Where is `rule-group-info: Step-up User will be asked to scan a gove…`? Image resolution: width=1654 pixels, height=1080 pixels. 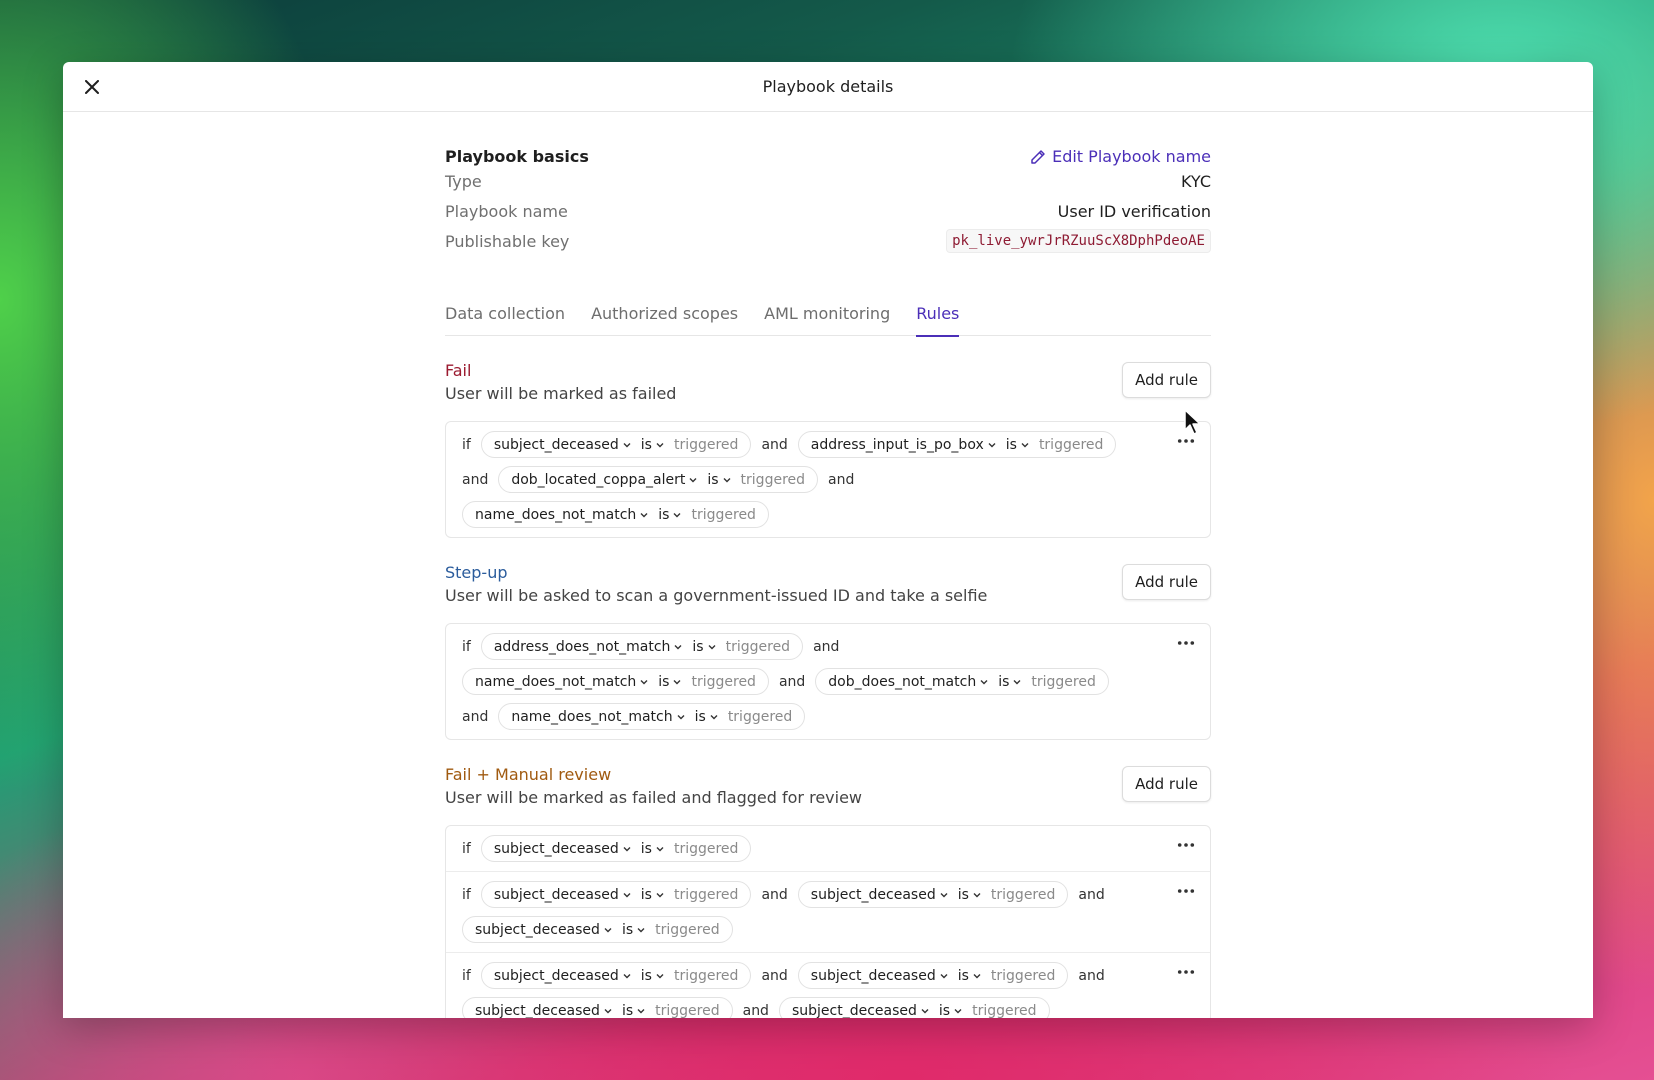 rule-group-info: Step-up User will be asked to scan a gove… is located at coordinates (716, 584).